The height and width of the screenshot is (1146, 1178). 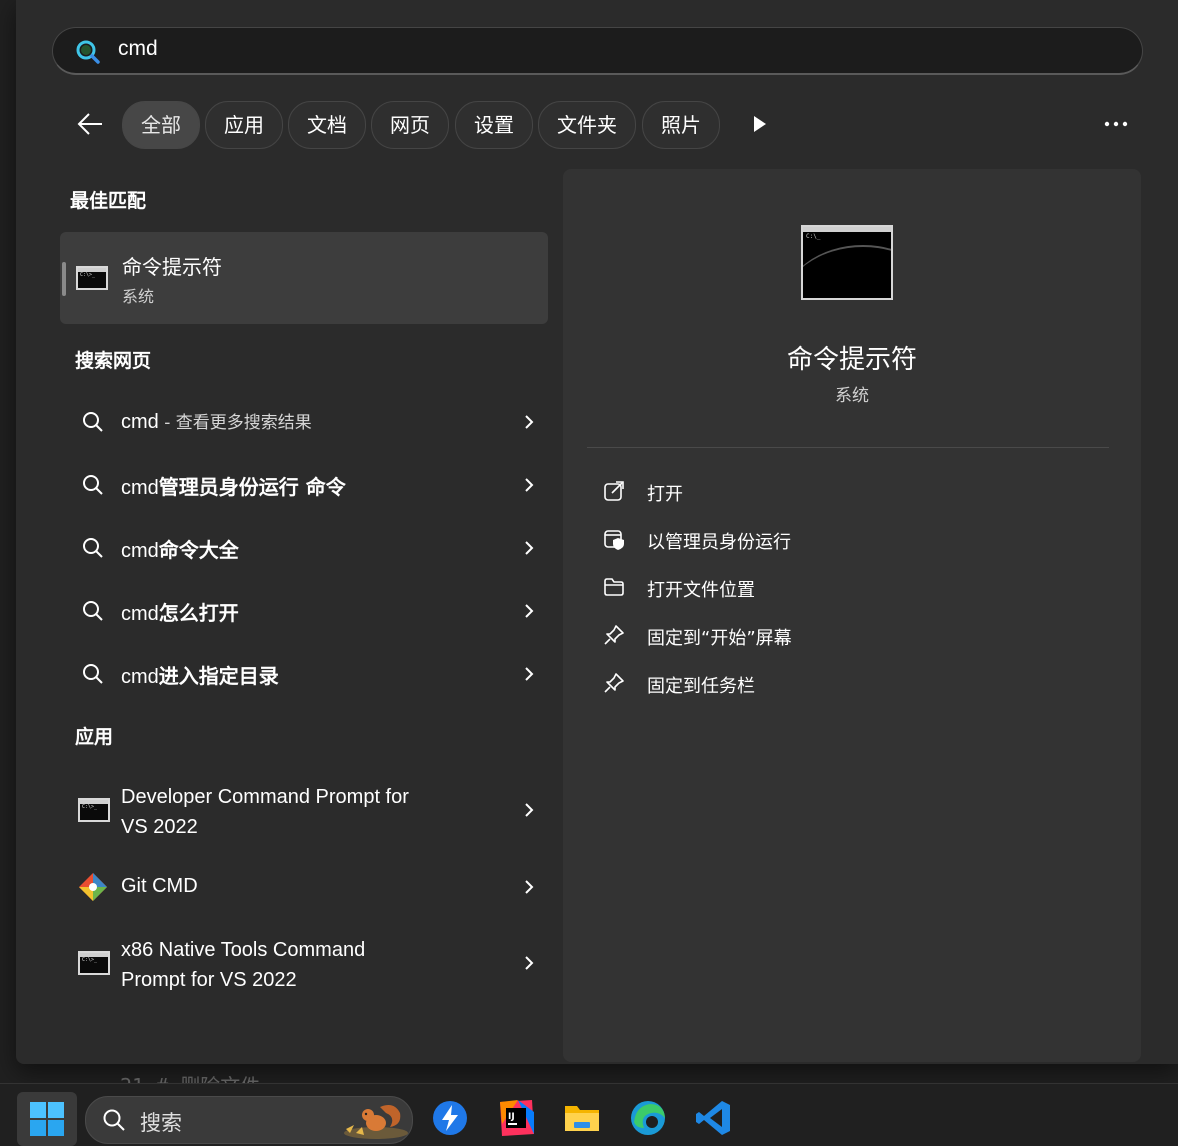 What do you see at coordinates (243, 950) in the screenshot?
I see `app-name-line1: x86 Native Tools Command` at bounding box center [243, 950].